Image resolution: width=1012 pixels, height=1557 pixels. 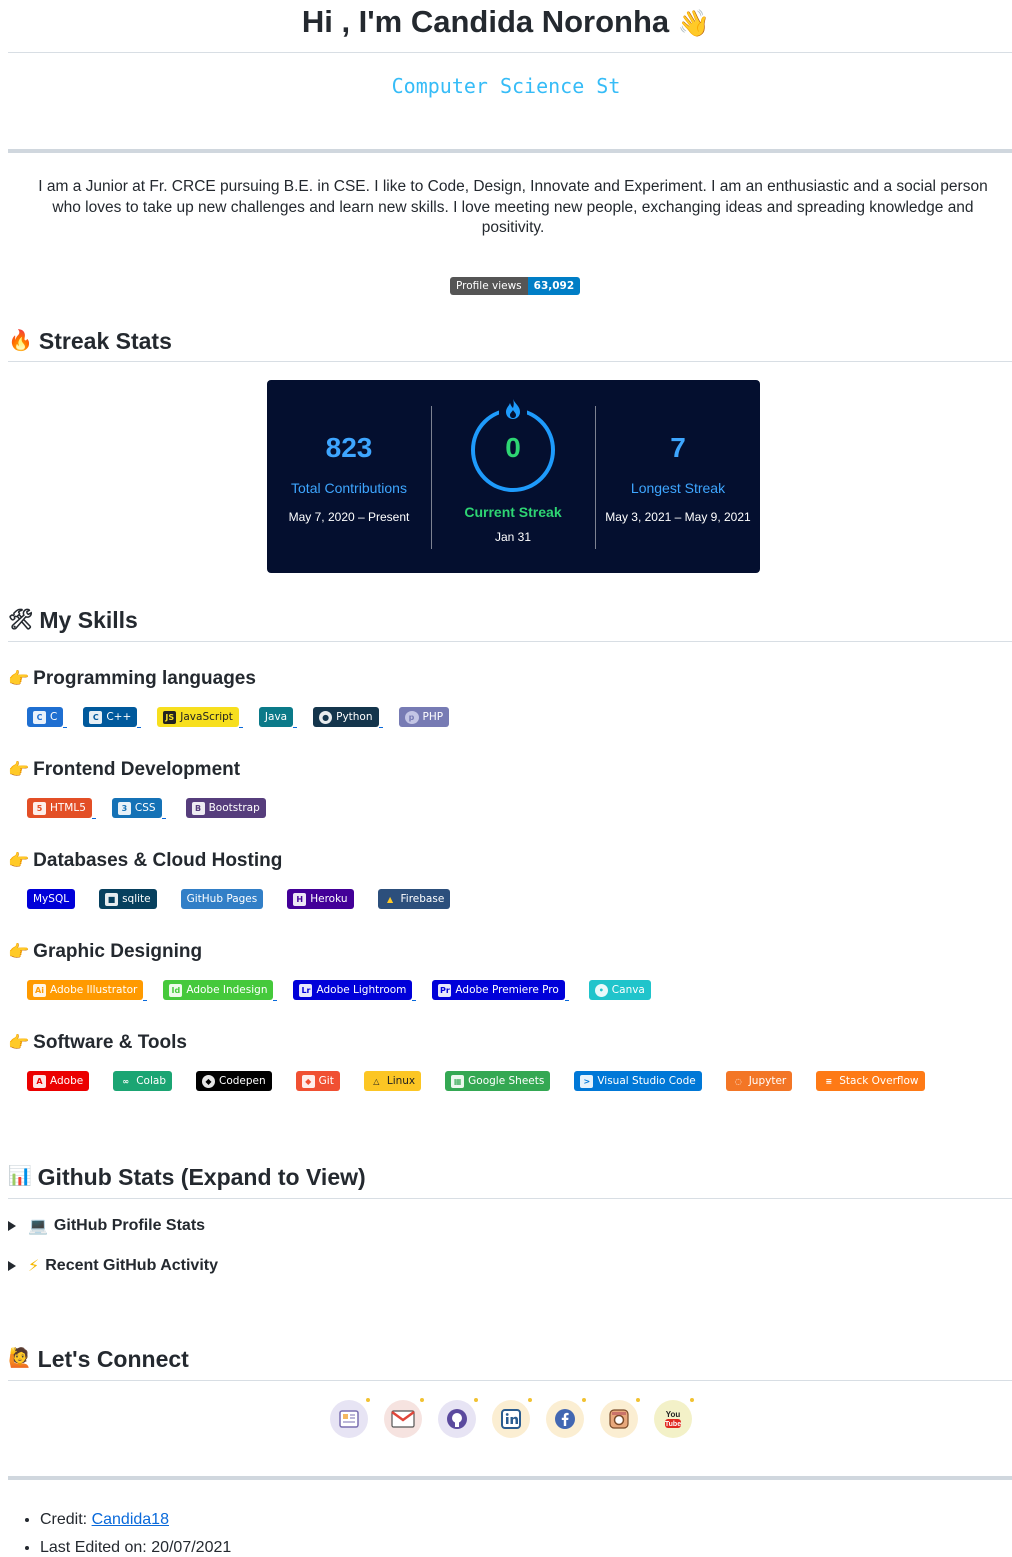 I want to click on flame-icon, so click(x=513, y=409).